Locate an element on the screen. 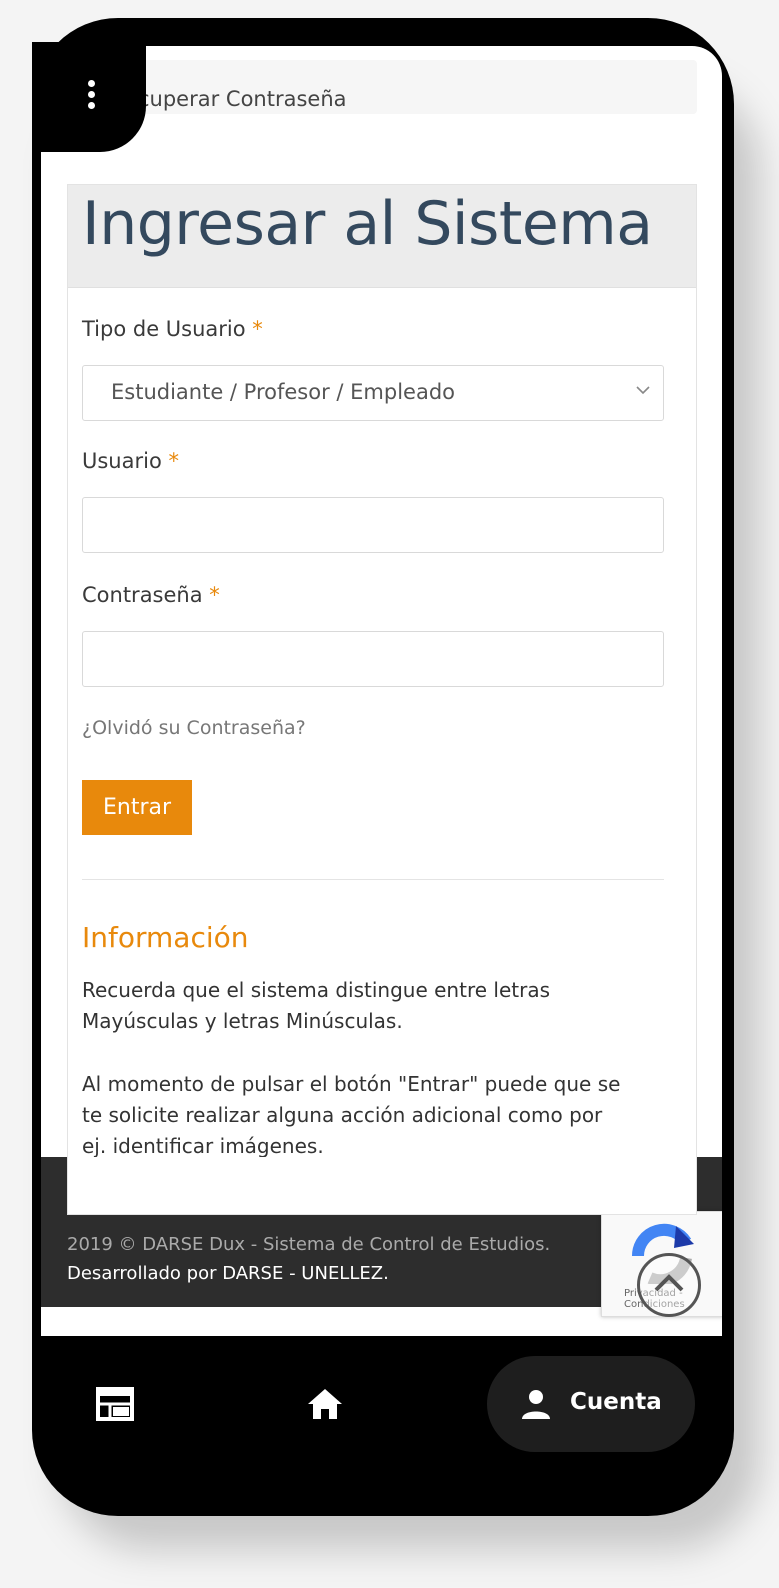 The image size is (779, 1588). card-header: Ingresar al Sistema is located at coordinates (382, 236).